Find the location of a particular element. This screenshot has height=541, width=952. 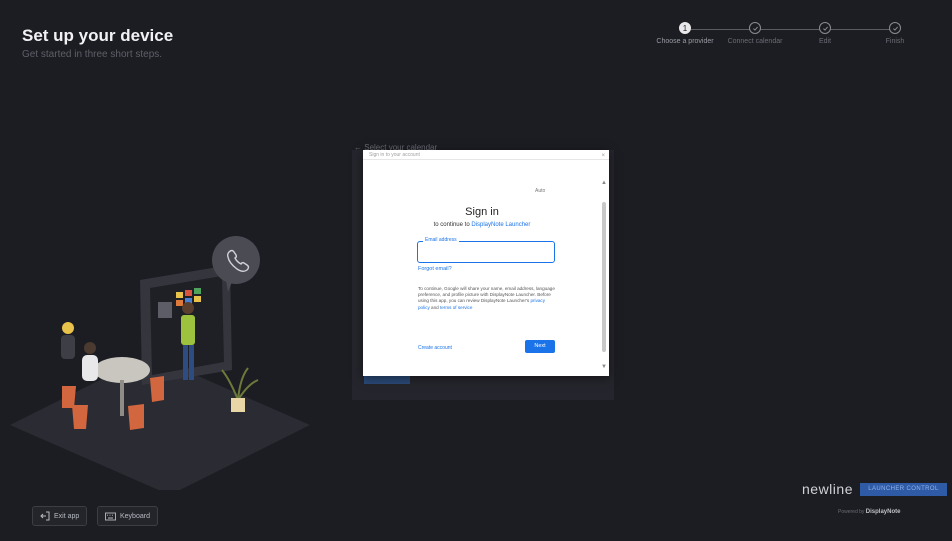

meeting-room-illustration is located at coordinates (160, 363).